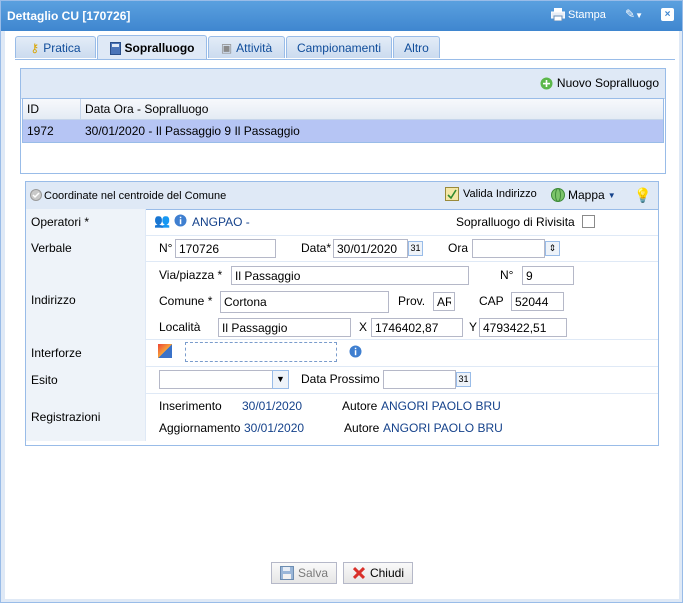 Image resolution: width=683 pixels, height=603 pixels. What do you see at coordinates (558, 14) in the screenshot?
I see `printer-icon` at bounding box center [558, 14].